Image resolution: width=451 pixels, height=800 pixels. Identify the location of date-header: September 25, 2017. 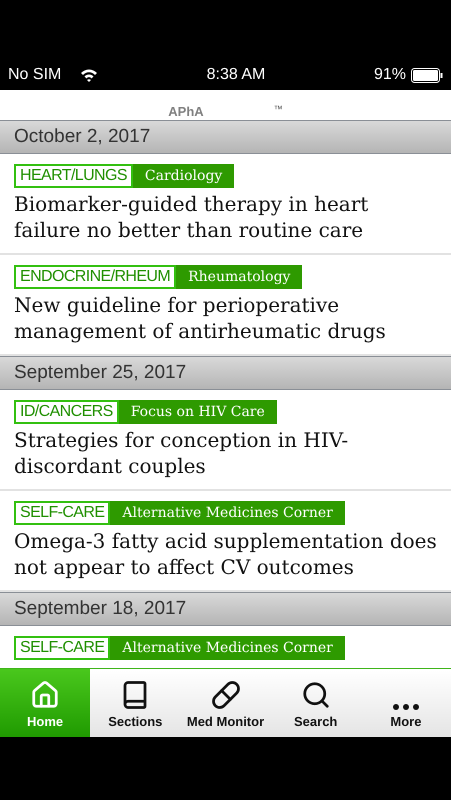
(225, 373).